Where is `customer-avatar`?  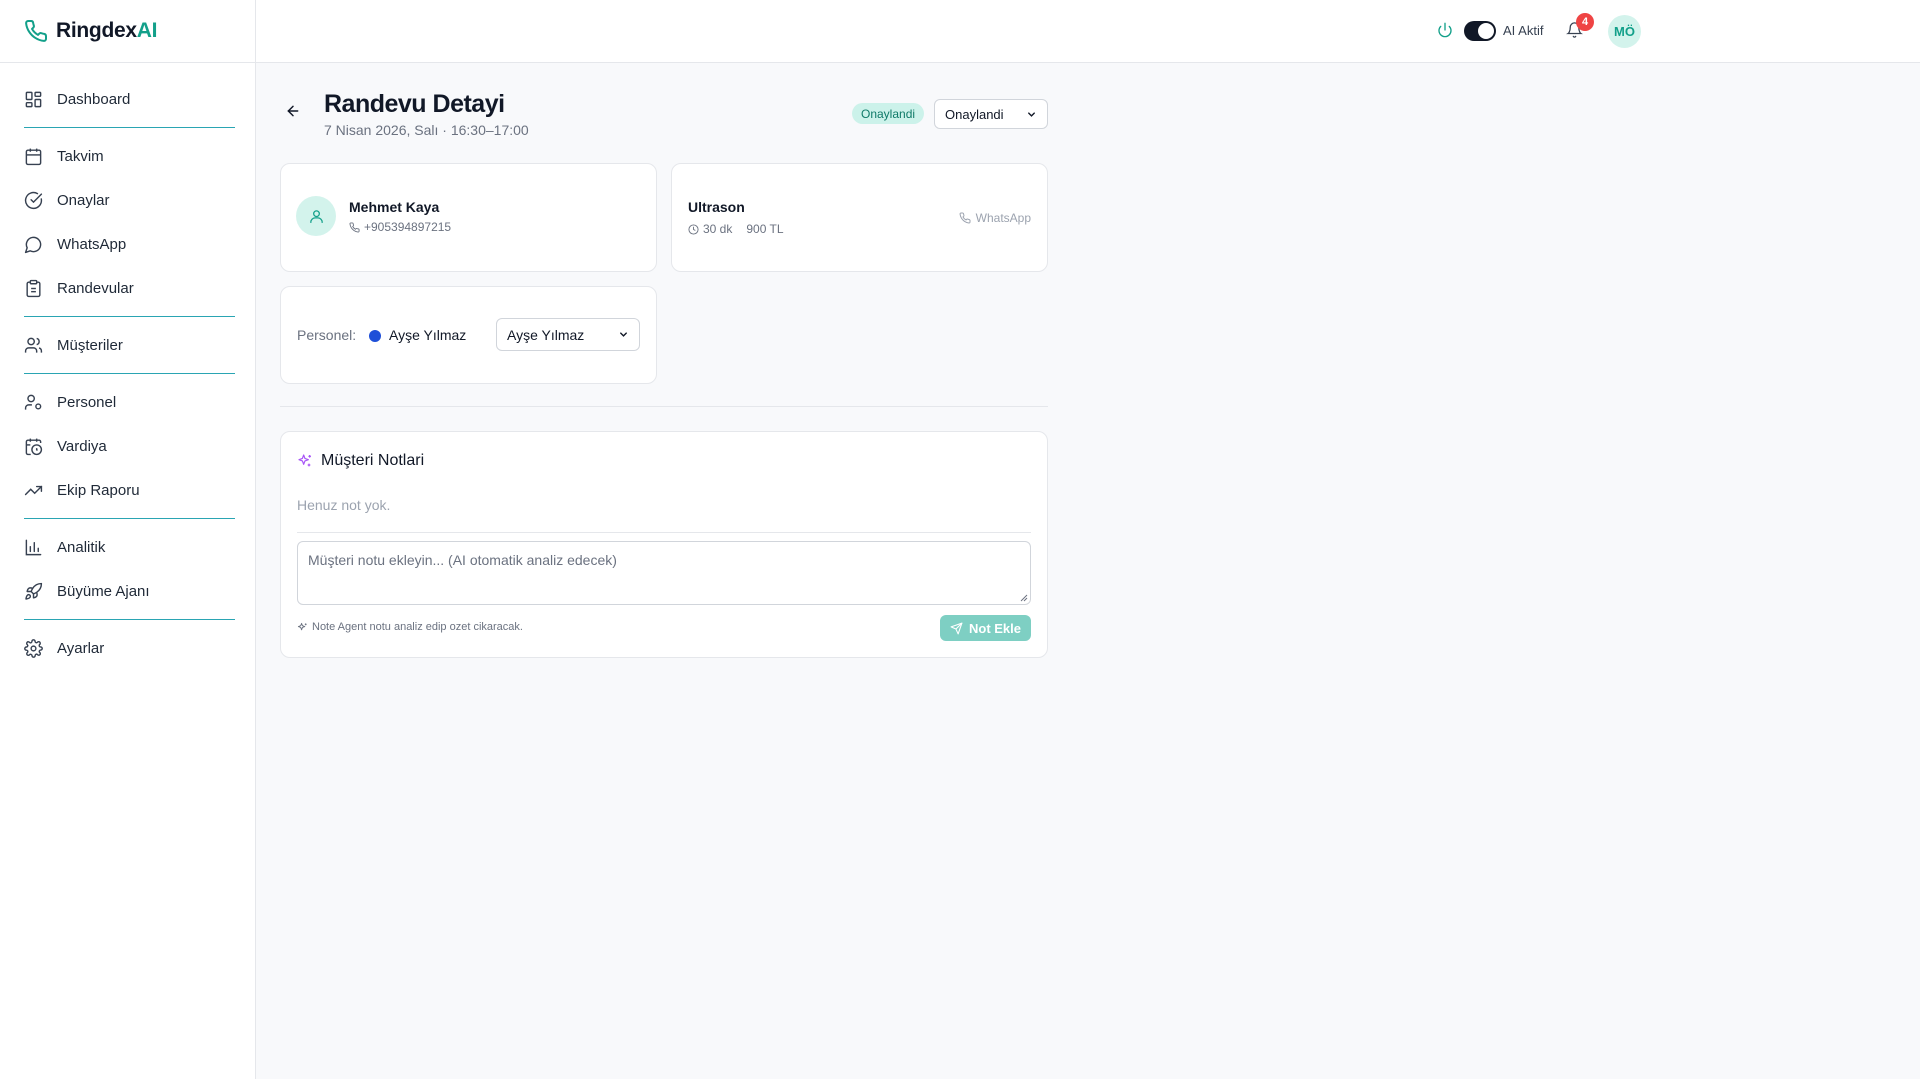
customer-avatar is located at coordinates (316, 216).